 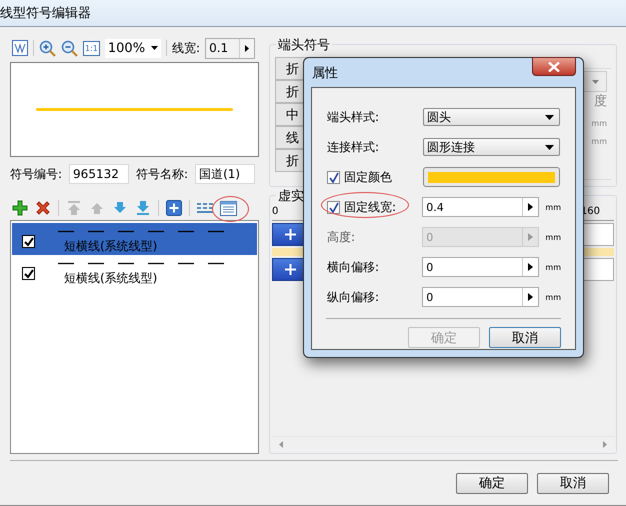 I want to click on close-button, so click(x=554, y=66).